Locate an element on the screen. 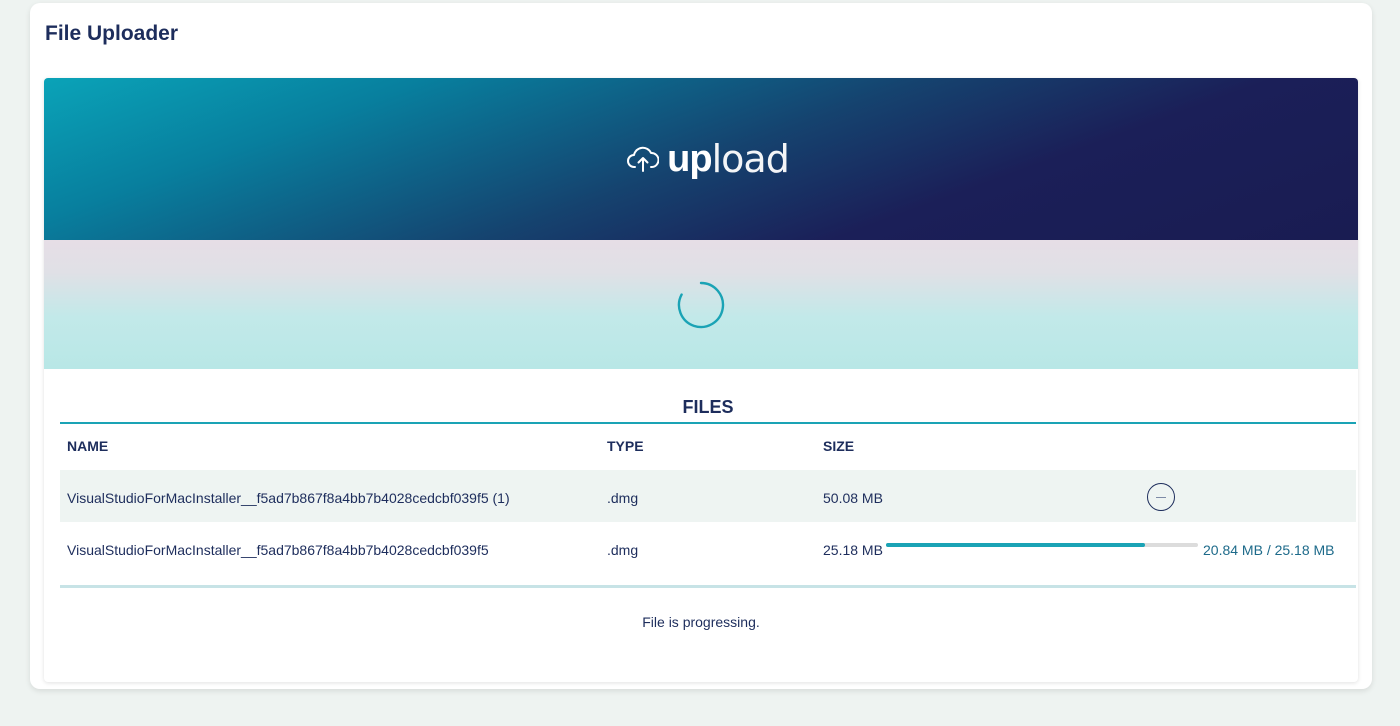  file-size: 25.18 MB is located at coordinates (853, 550).